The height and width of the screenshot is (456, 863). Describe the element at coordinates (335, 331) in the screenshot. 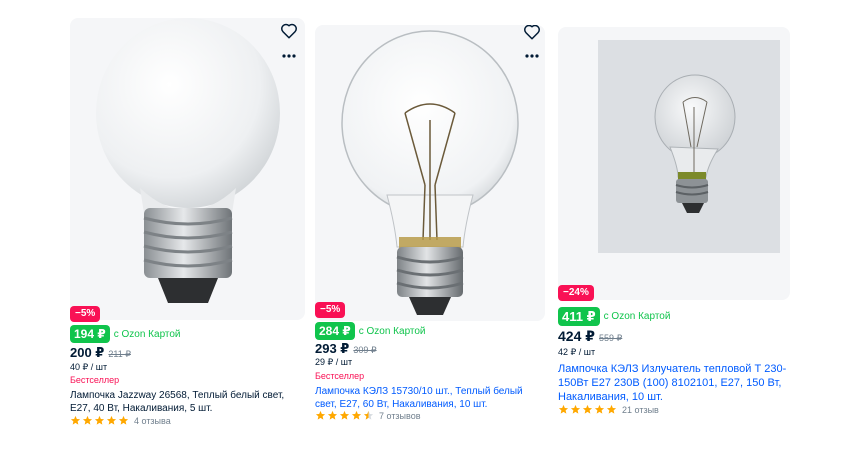

I see `ozon-price: 284 ₽` at that location.